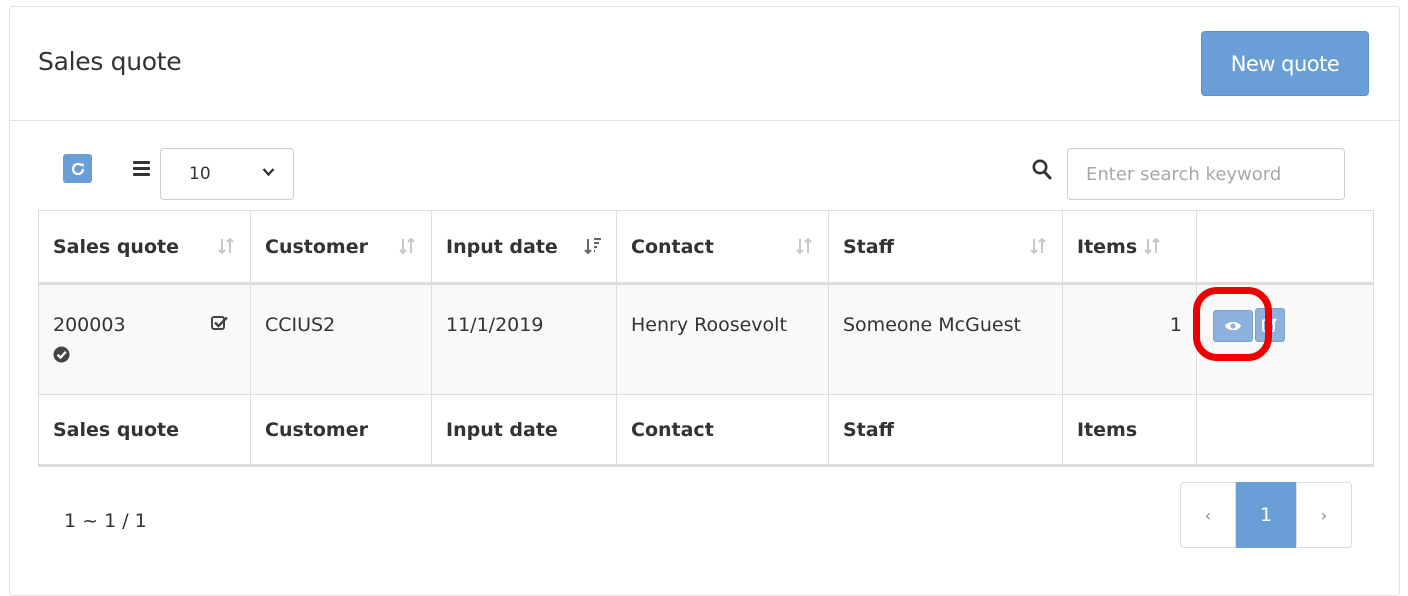 Image resolution: width=1408 pixels, height=596 pixels. I want to click on pagination-prev-button: ‹, so click(1208, 515).